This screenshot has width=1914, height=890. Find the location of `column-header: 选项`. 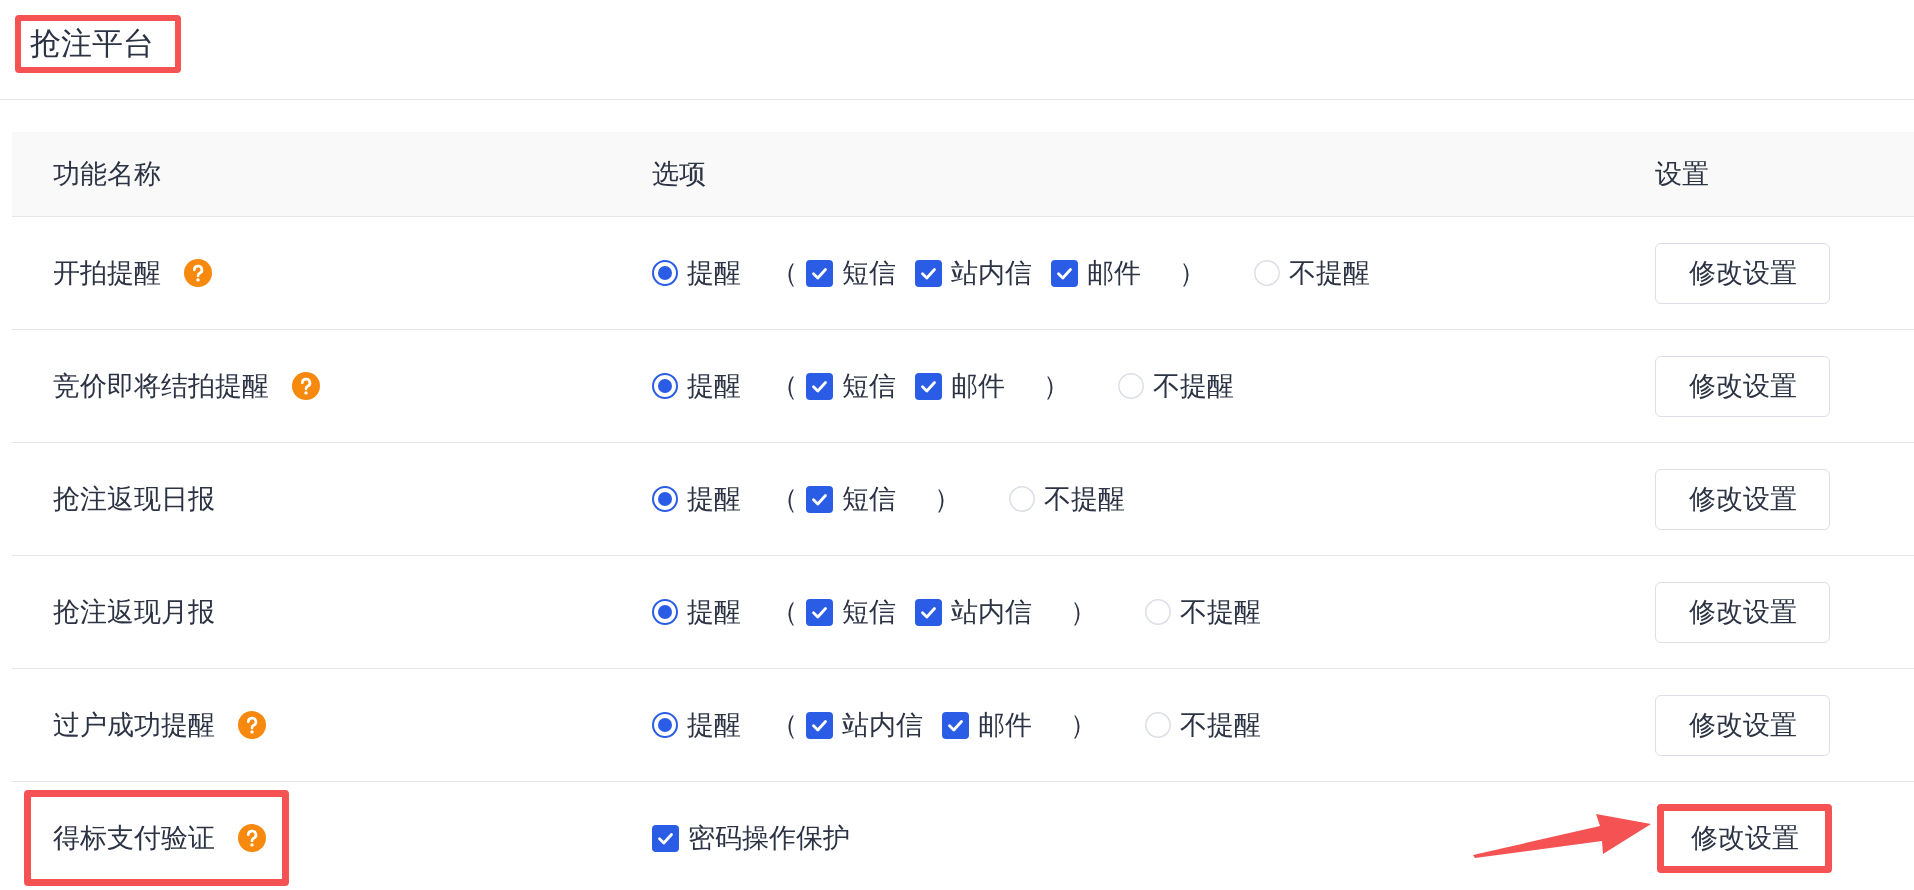

column-header: 选项 is located at coordinates (679, 174).